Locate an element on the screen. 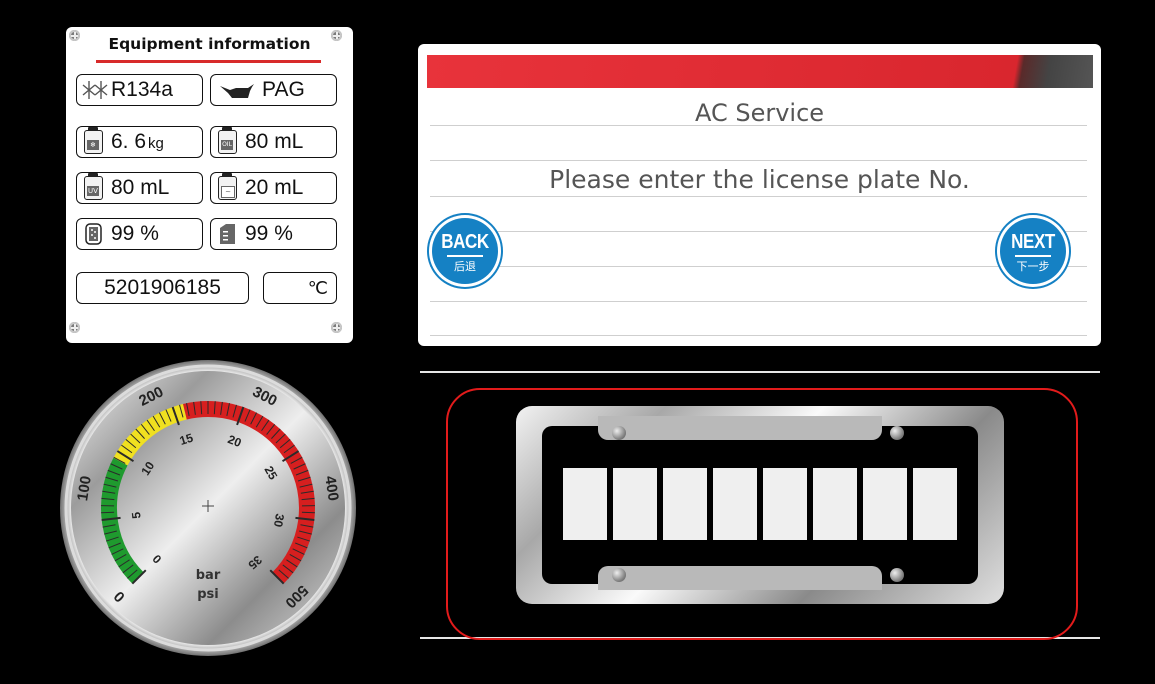 The image size is (1155, 684). filter-icon is located at coordinates (93, 234).